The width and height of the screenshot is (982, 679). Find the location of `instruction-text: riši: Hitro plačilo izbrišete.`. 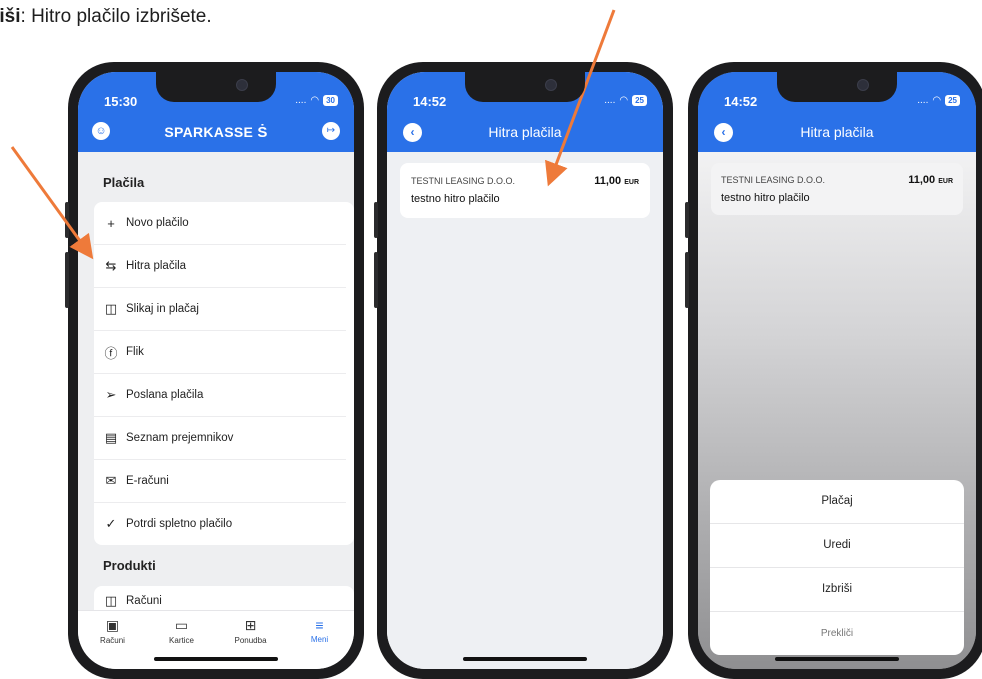

instruction-text: riši: Hitro plačilo izbrišete. is located at coordinates (106, 17).